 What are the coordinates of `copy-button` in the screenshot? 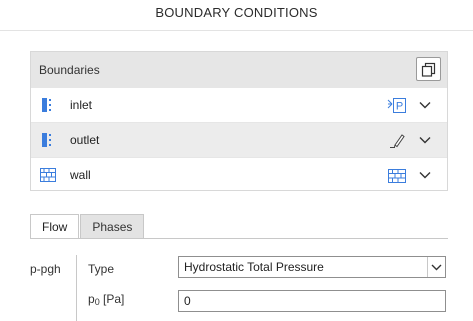 It's located at (428, 69).